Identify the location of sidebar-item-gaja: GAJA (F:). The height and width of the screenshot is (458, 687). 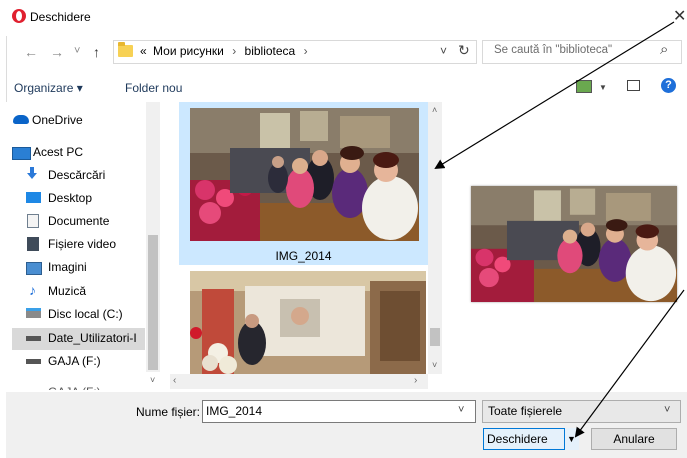
(74, 361).